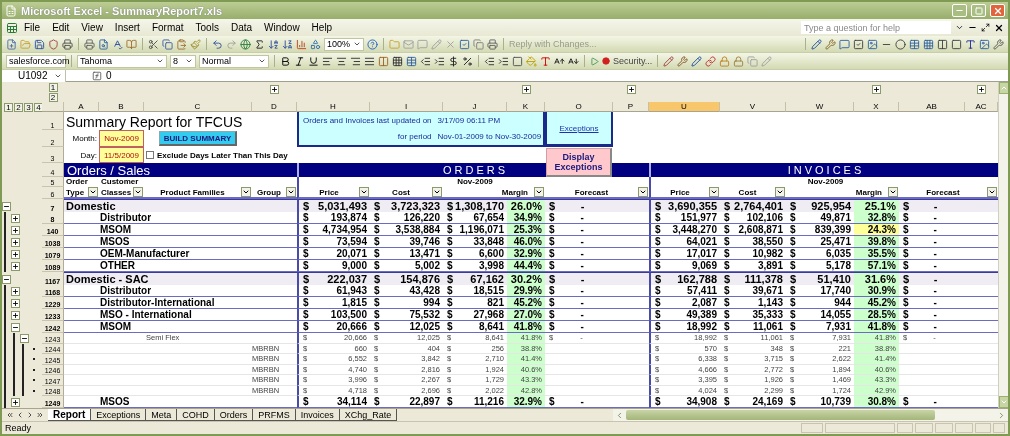 The width and height of the screenshot is (1010, 436). I want to click on column-header: I, so click(406, 107).